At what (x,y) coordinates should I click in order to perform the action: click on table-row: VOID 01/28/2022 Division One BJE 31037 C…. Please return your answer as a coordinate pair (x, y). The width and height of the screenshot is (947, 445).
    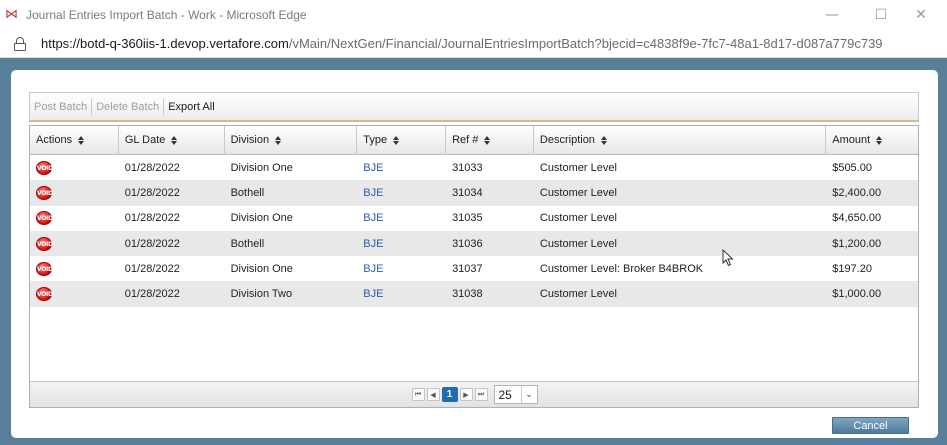
    Looking at the image, I should click on (474, 268).